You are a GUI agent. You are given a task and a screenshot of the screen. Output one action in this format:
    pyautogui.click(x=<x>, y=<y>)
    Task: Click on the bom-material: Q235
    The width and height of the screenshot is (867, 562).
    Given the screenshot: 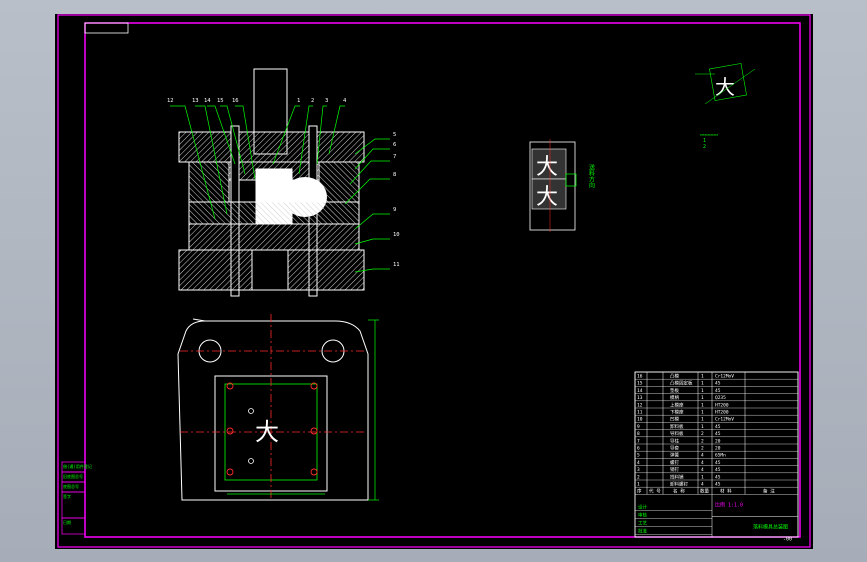 What is the action you would take?
    pyautogui.click(x=720, y=398)
    